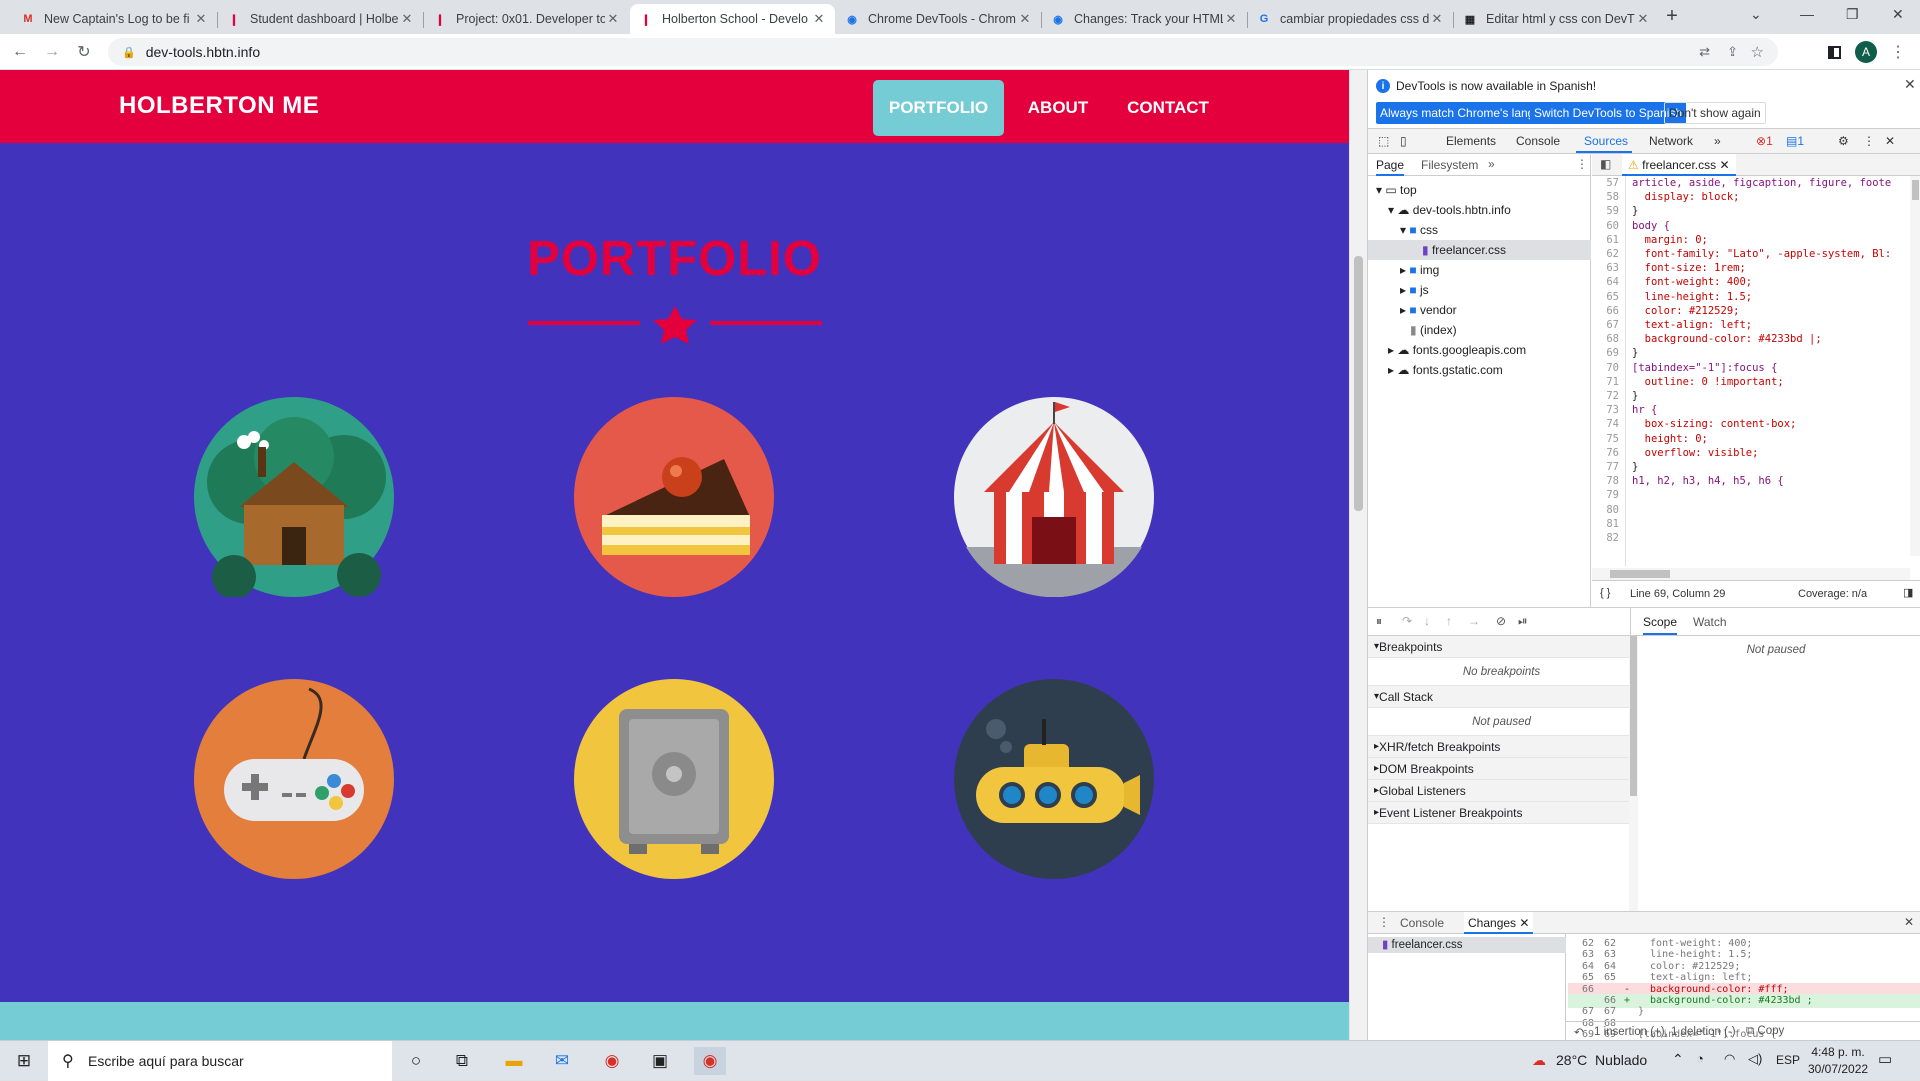 The height and width of the screenshot is (1081, 1920). What do you see at coordinates (1715, 113) in the screenshot?
I see `dont-show-again-button: Don't show again` at bounding box center [1715, 113].